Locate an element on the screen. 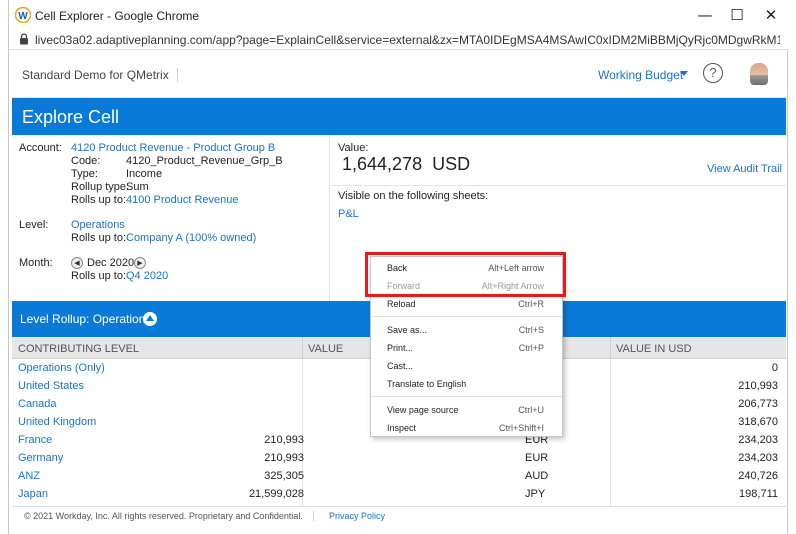  menu-item-translate: Translate to English is located at coordinates (466, 385).